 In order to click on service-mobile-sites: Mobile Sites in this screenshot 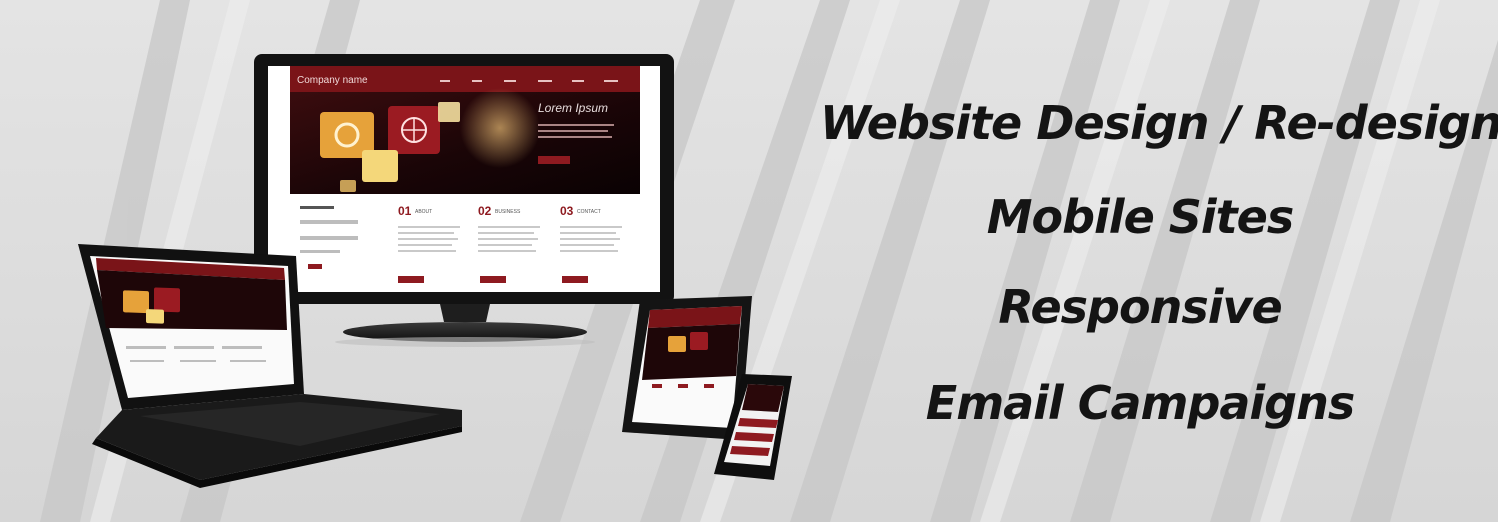, I will do `click(1140, 217)`.